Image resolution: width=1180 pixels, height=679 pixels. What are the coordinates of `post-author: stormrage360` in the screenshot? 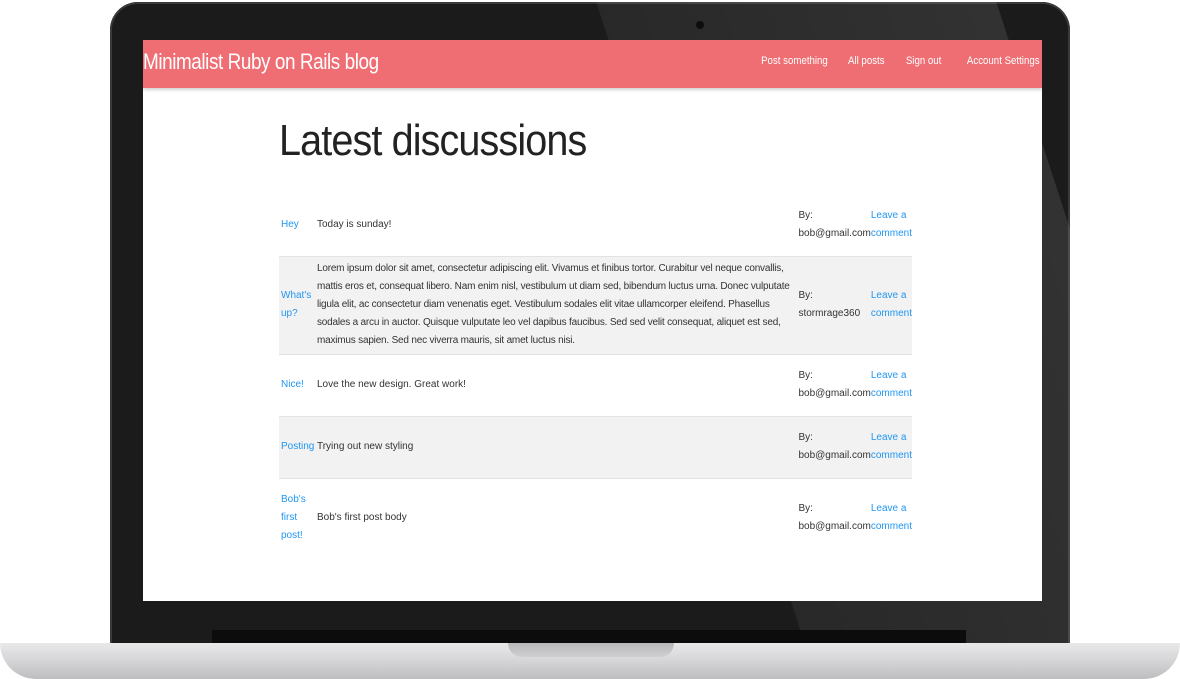 It's located at (829, 313).